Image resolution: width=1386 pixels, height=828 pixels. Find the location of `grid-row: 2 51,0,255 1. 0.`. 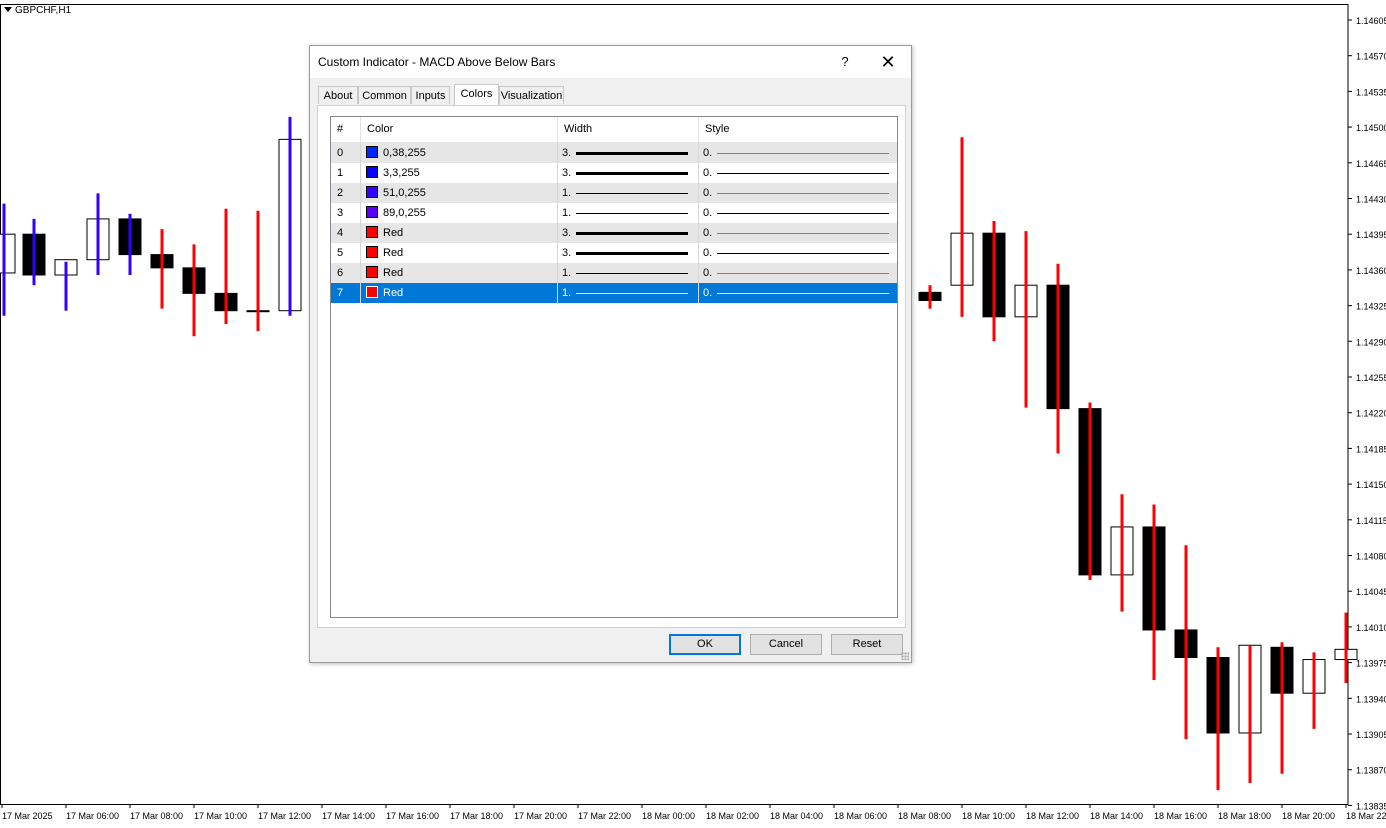

grid-row: 2 51,0,255 1. 0. is located at coordinates (614, 193).